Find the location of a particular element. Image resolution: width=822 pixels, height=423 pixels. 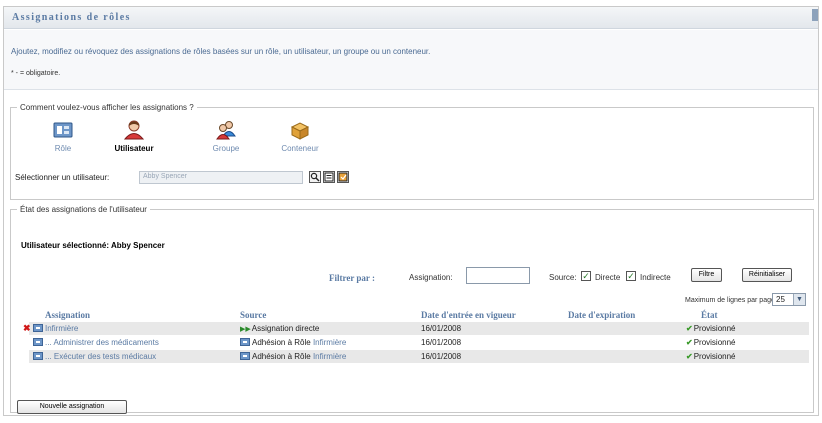

max-rows-value: 25 is located at coordinates (780, 299).